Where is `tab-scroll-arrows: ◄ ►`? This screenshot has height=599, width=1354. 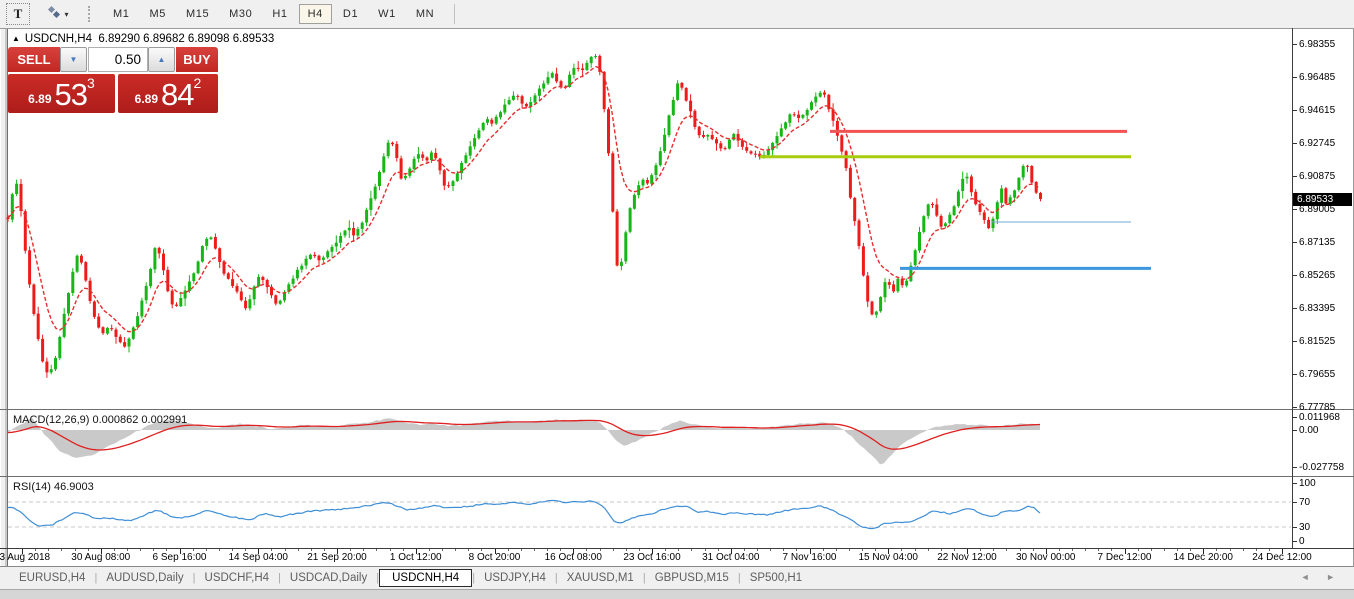
tab-scroll-arrows: ◄ ► is located at coordinates (1321, 577).